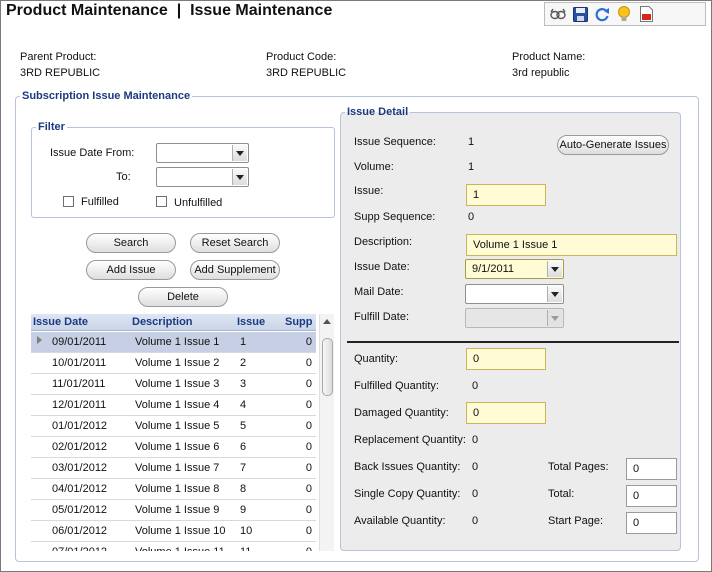 The height and width of the screenshot is (572, 712). What do you see at coordinates (580, 14) in the screenshot?
I see `save-icon` at bounding box center [580, 14].